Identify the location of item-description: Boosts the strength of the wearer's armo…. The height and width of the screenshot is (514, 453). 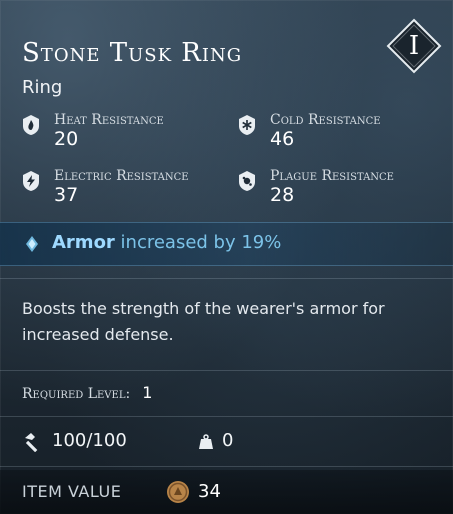
(203, 321).